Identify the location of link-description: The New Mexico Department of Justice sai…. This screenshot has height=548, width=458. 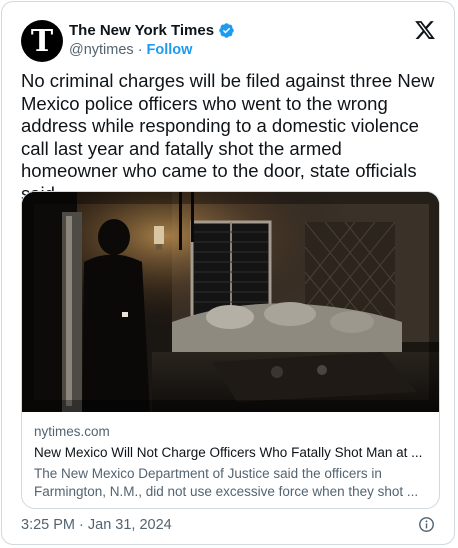
(226, 482).